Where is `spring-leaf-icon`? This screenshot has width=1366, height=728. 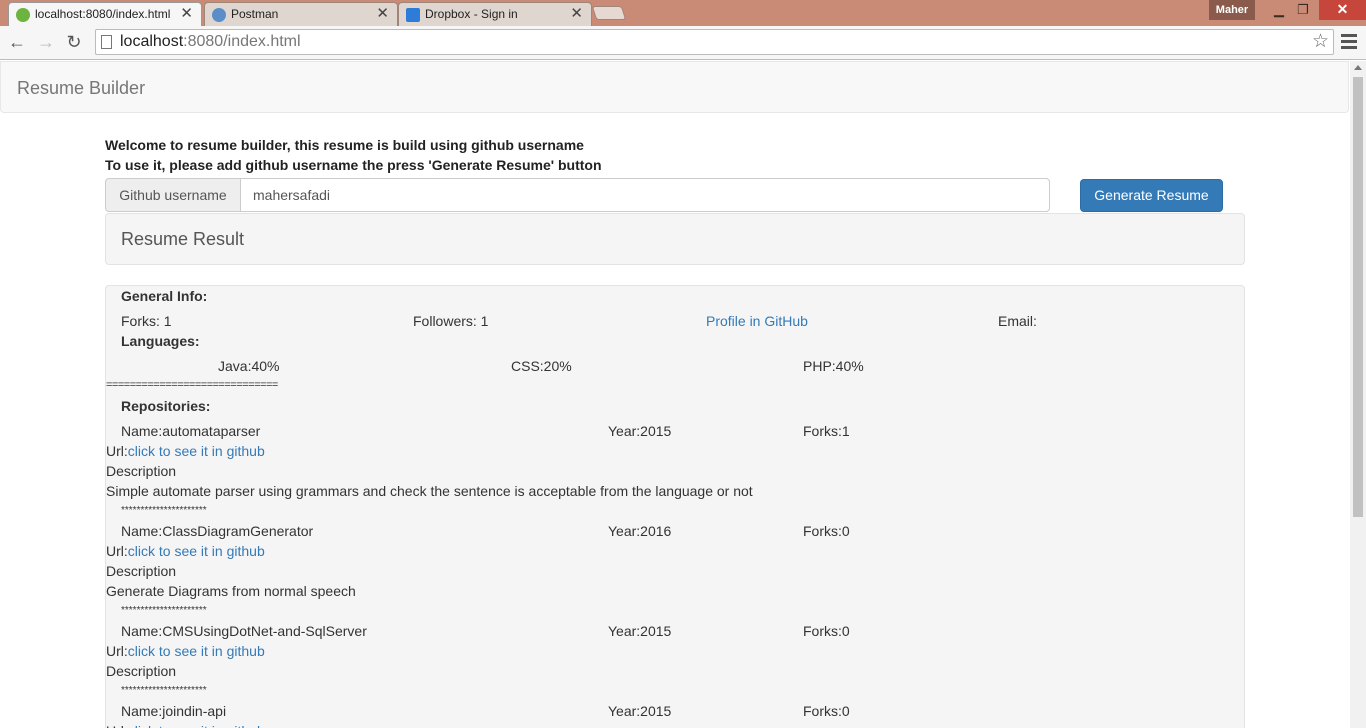
spring-leaf-icon is located at coordinates (23, 15).